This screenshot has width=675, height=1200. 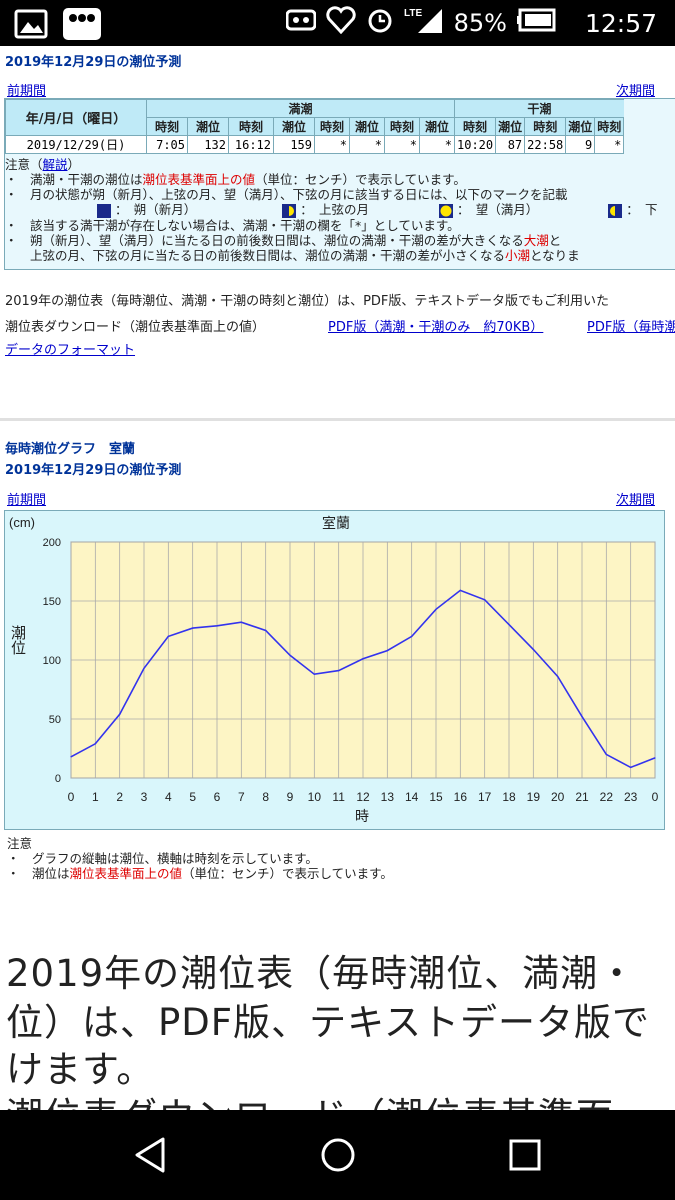 What do you see at coordinates (485, 797) in the screenshot?
I see `x-tick-label: 17` at bounding box center [485, 797].